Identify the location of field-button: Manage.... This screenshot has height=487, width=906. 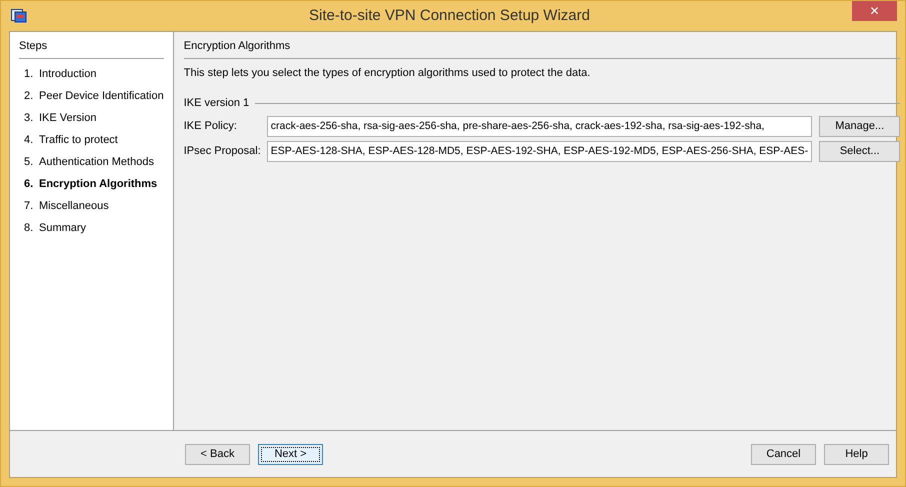
(859, 126).